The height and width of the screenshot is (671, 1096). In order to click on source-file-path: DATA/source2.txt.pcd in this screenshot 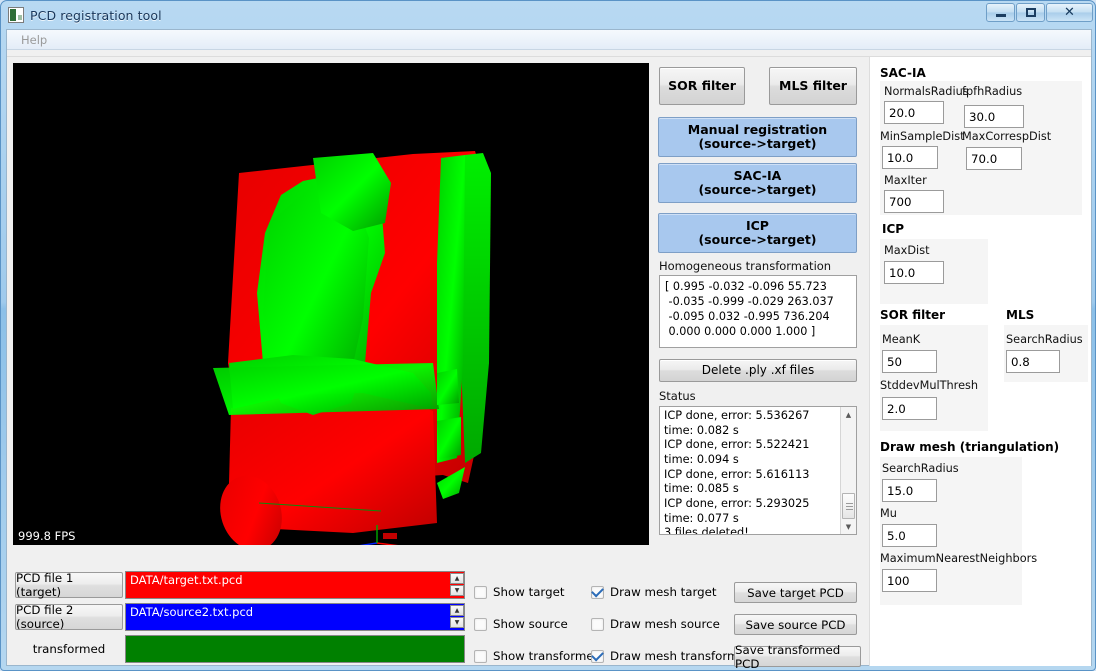, I will do `click(192, 612)`.